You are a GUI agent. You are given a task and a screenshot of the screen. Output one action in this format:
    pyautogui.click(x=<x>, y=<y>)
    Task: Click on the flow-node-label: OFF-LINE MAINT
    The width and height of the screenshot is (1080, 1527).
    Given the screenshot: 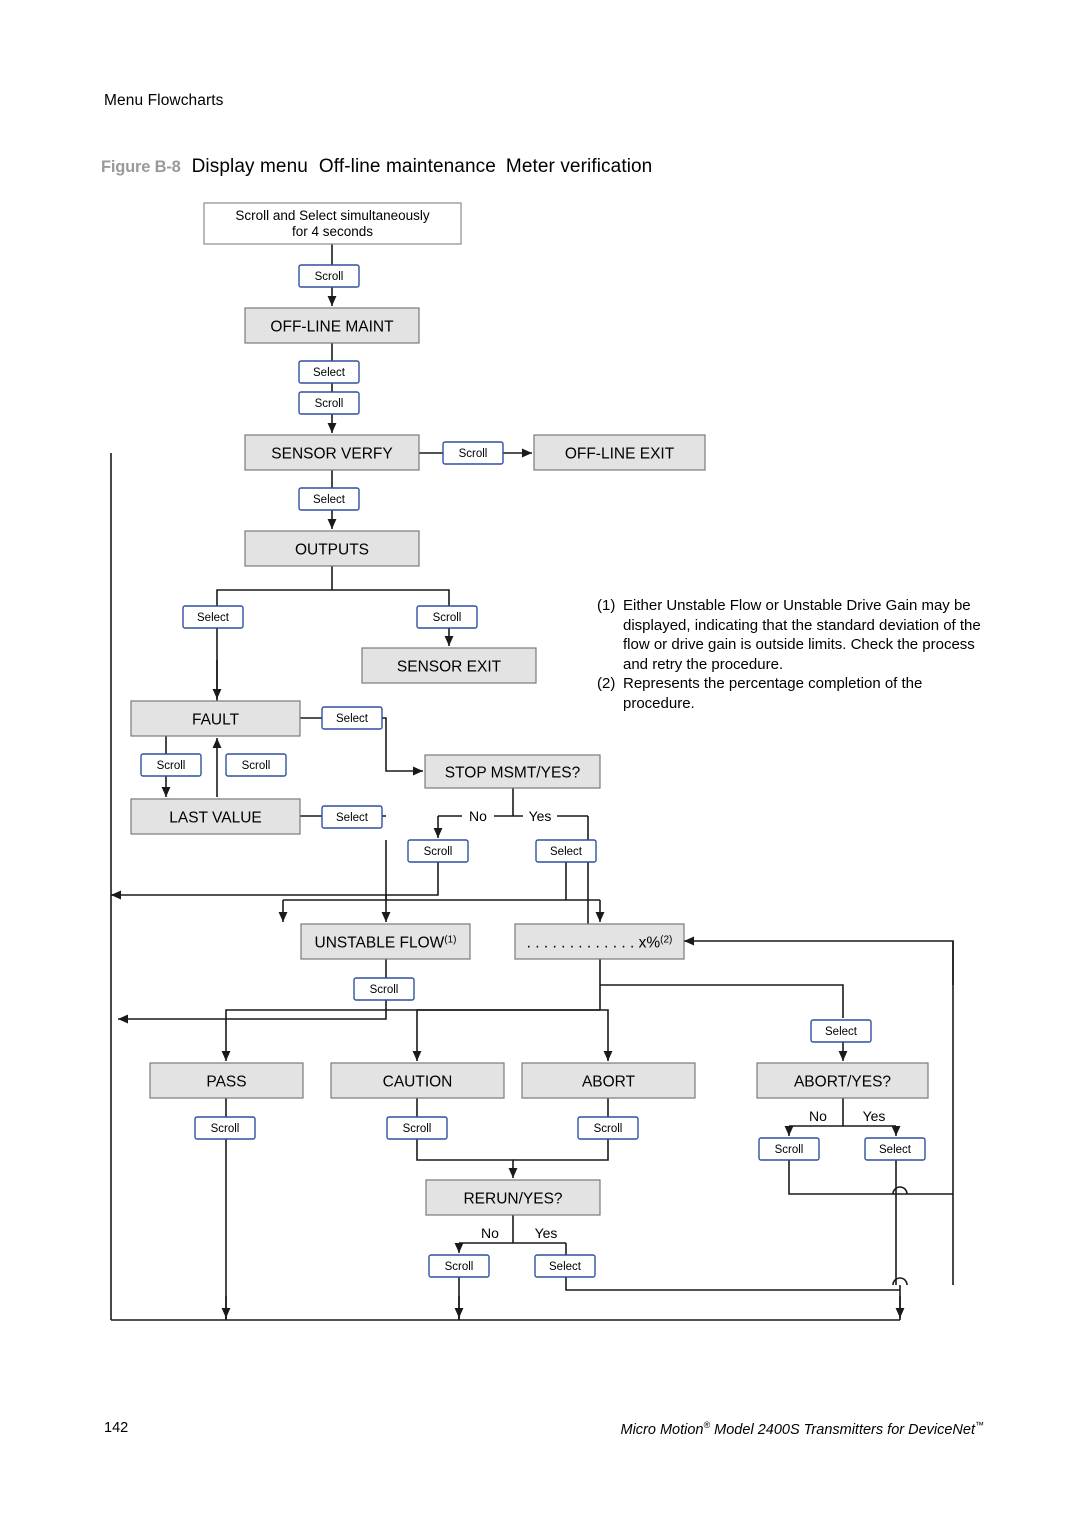 What is the action you would take?
    pyautogui.click(x=332, y=327)
    